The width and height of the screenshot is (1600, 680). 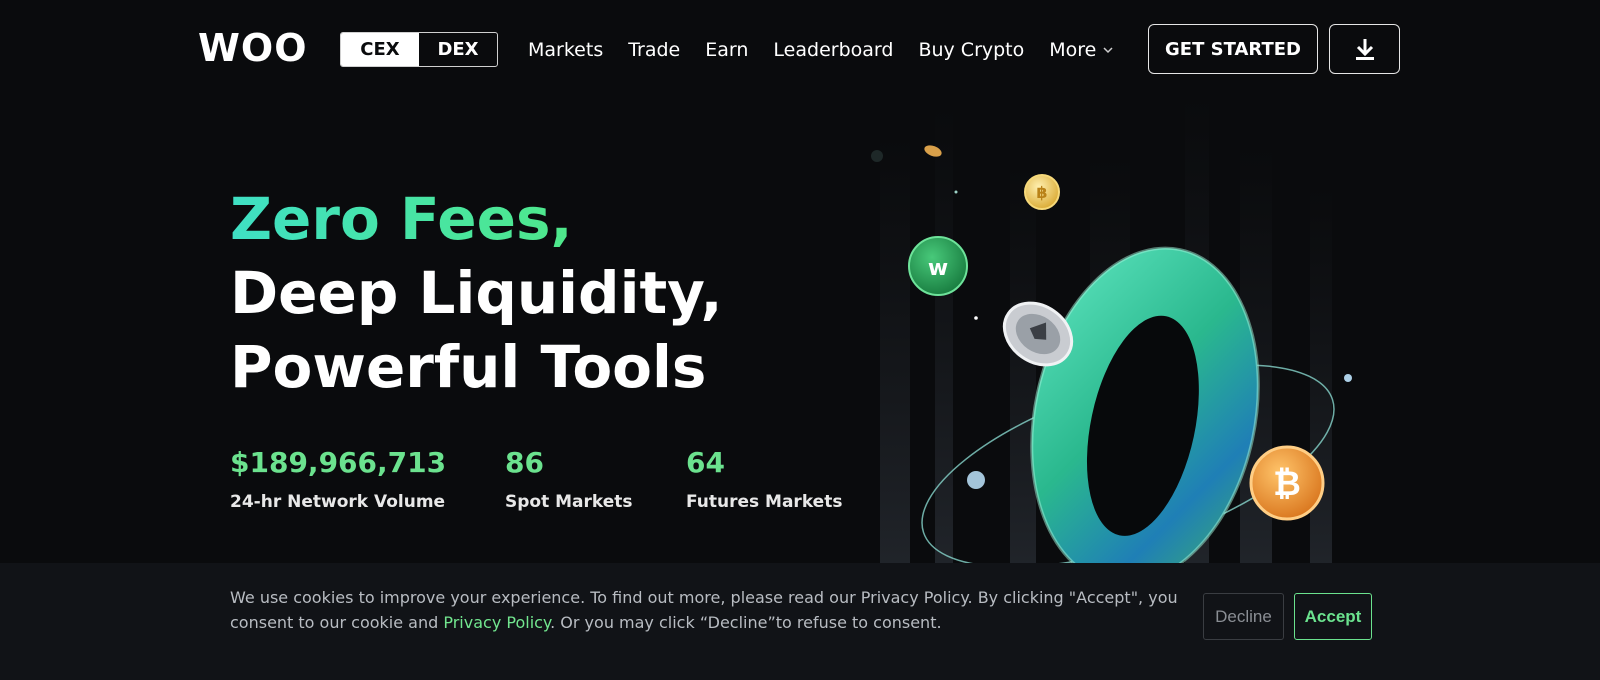 I want to click on nav-buy-crypto-label: Buy Crypto, so click(x=971, y=50).